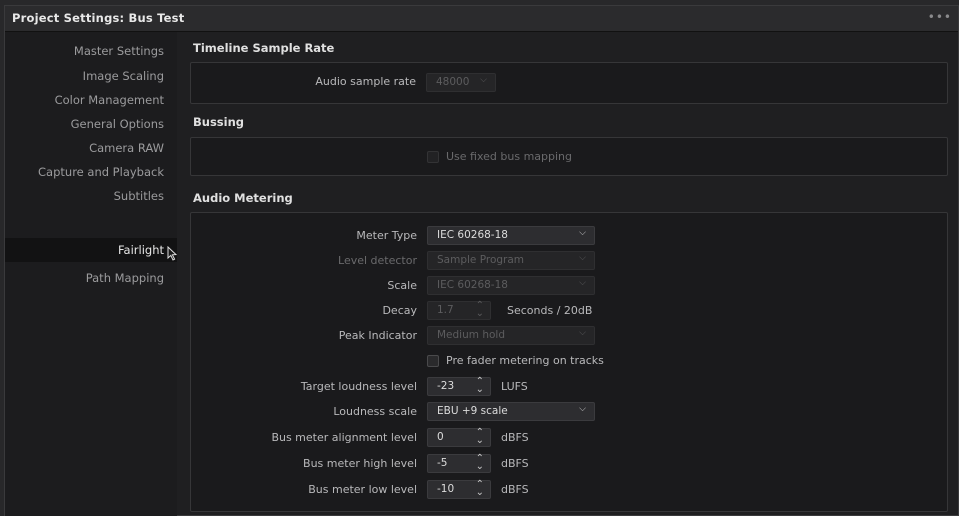  What do you see at coordinates (446, 386) in the screenshot?
I see `target-loudness-value: -23` at bounding box center [446, 386].